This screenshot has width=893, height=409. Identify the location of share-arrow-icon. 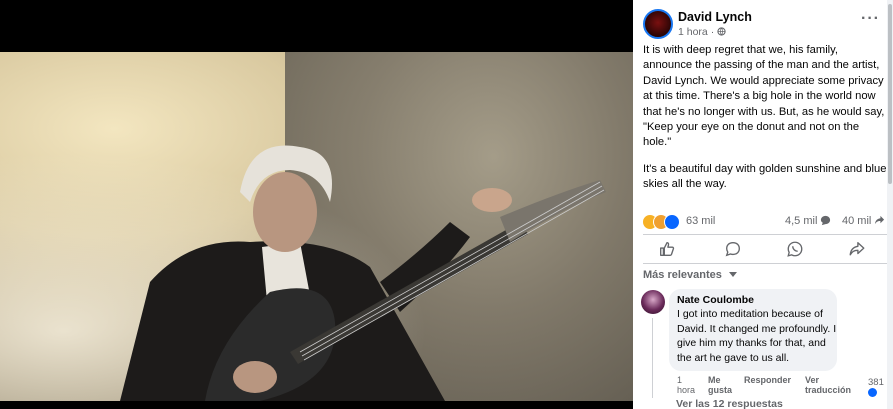
(880, 220).